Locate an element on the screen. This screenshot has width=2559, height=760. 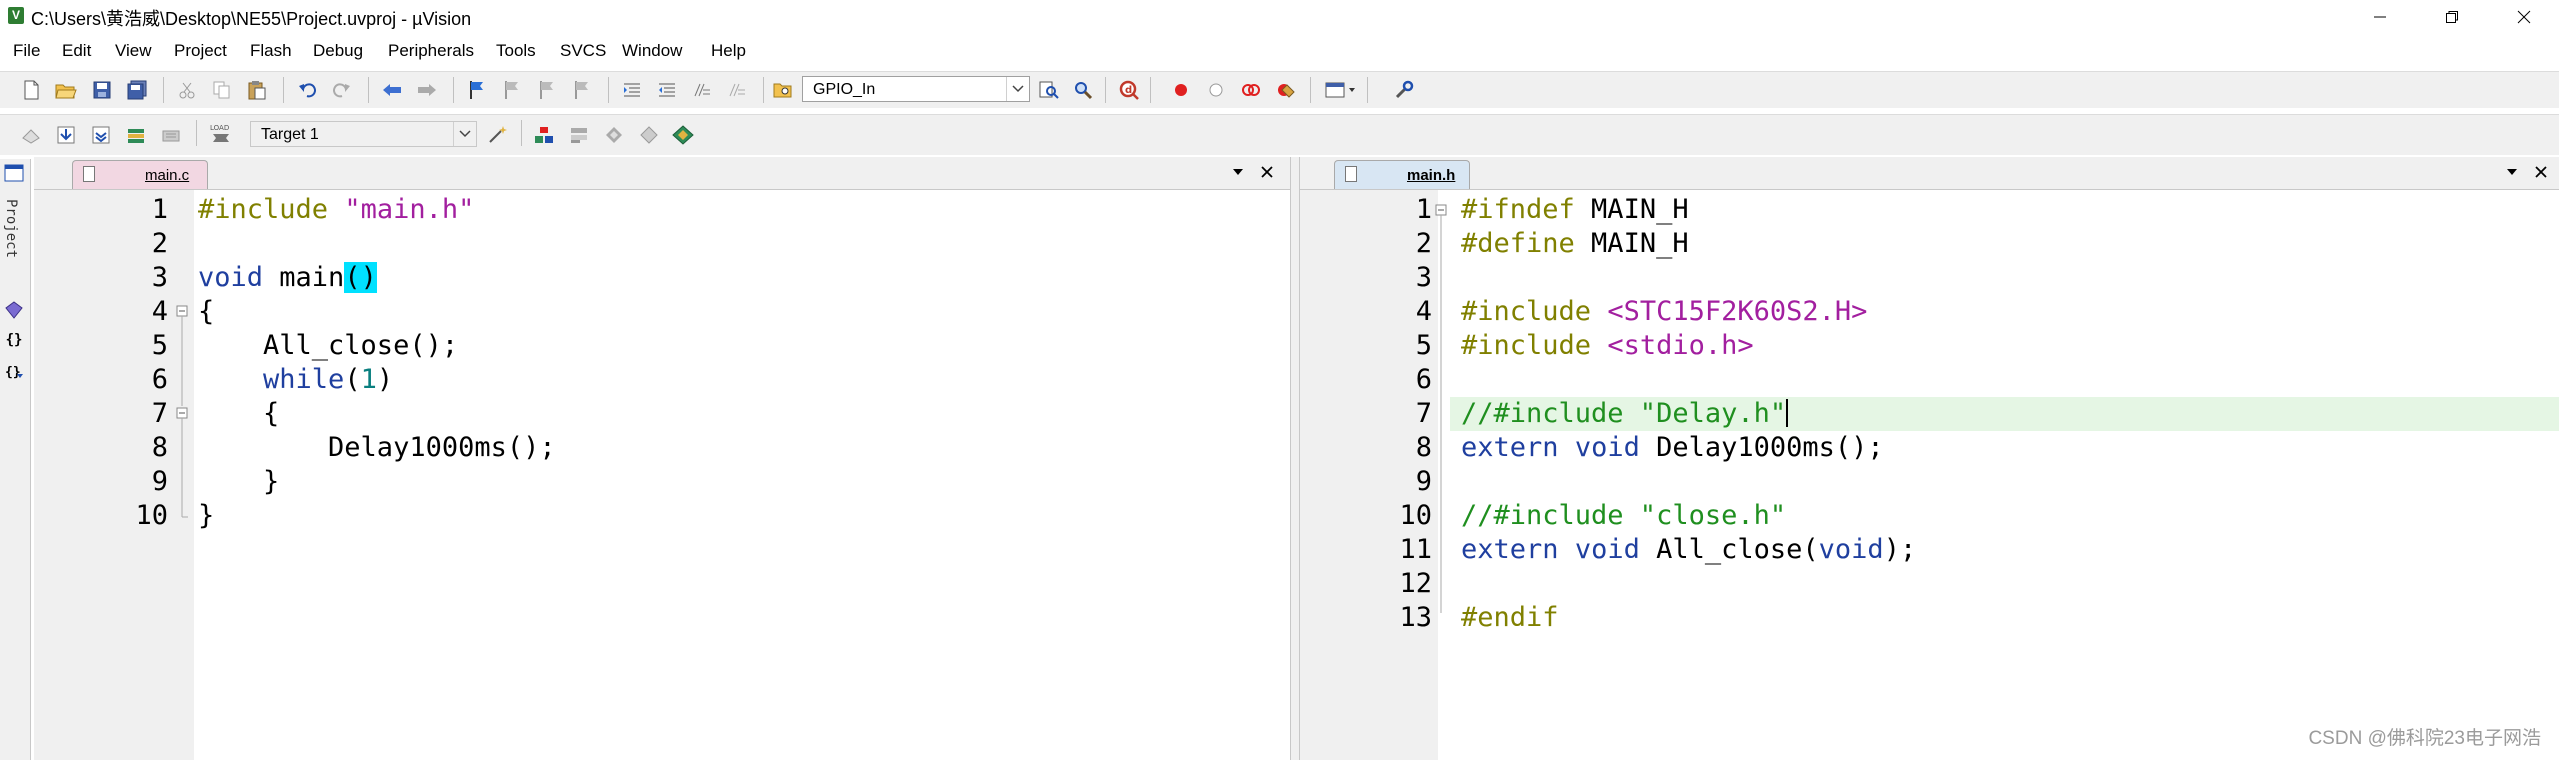
project-window-button is located at coordinates (14, 173).